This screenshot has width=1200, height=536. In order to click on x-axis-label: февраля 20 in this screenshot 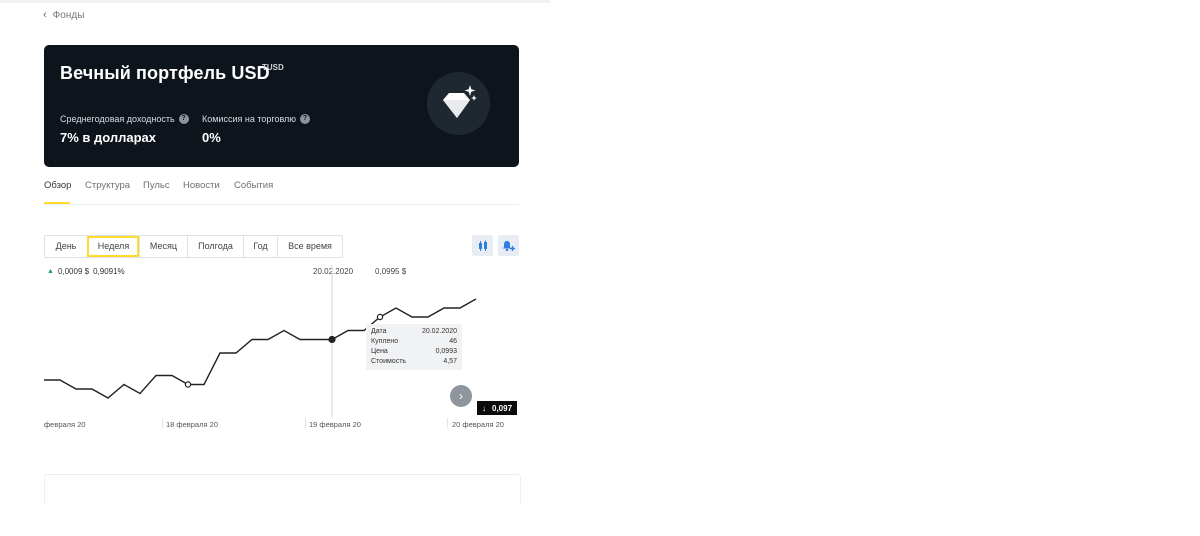, I will do `click(65, 424)`.